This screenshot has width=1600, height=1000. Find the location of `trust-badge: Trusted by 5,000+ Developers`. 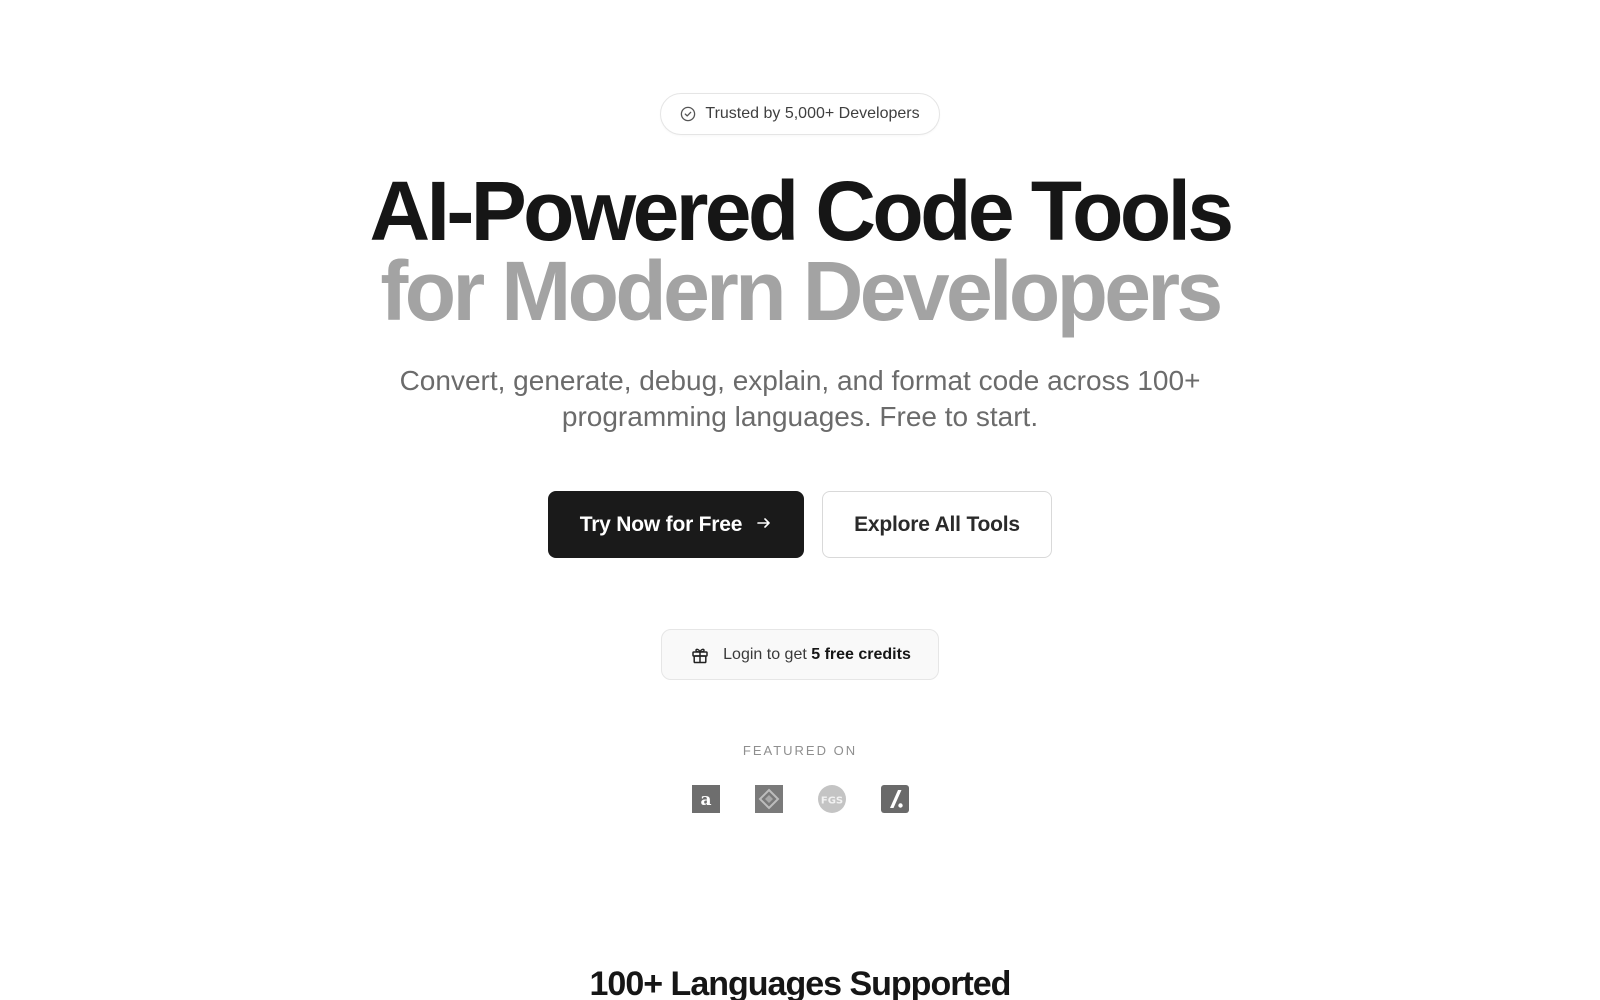

trust-badge: Trusted by 5,000+ Developers is located at coordinates (800, 114).